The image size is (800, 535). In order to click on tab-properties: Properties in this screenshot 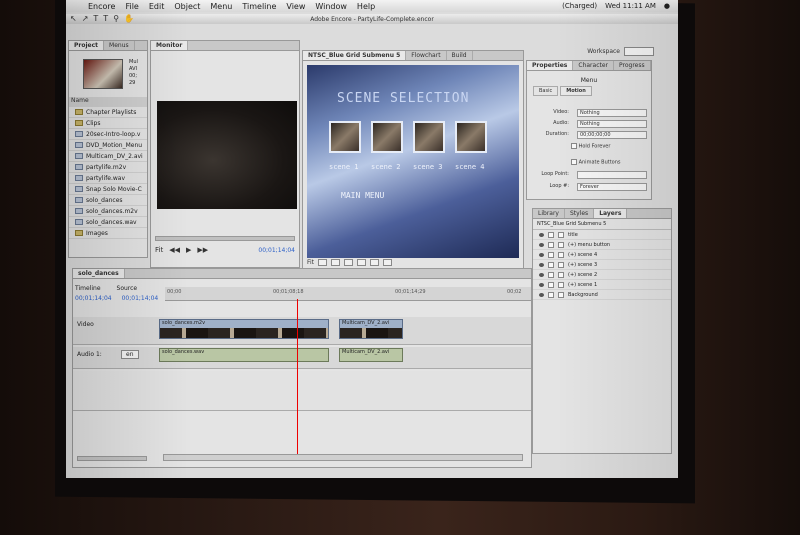, I will do `click(550, 65)`.